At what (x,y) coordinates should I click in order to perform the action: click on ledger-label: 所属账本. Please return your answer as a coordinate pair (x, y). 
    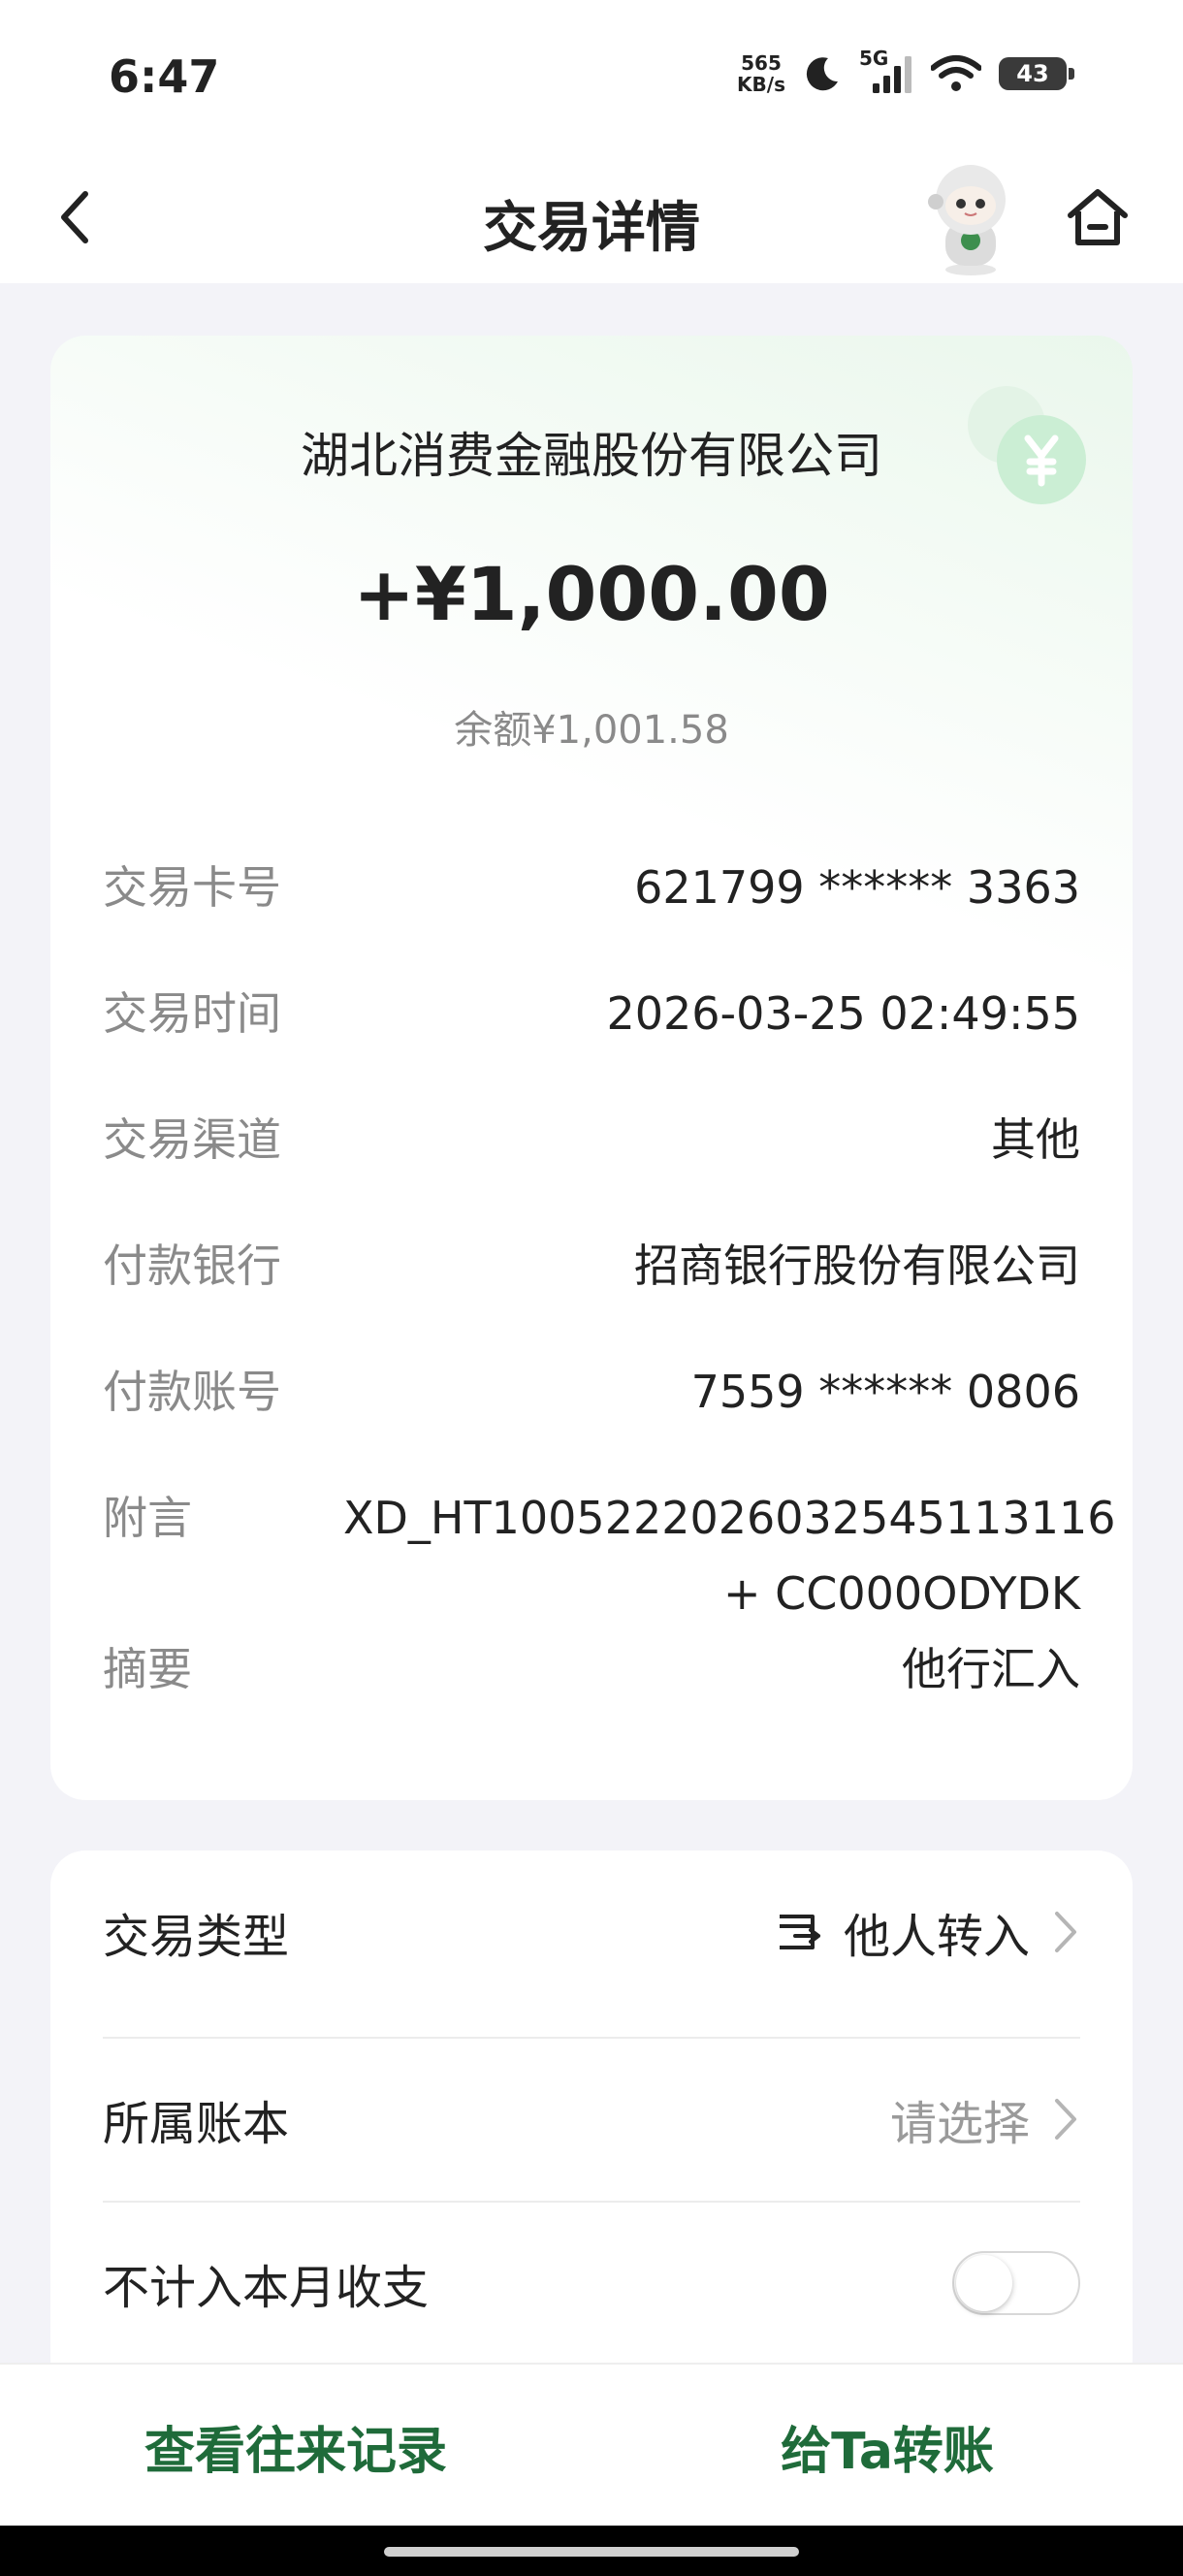
    Looking at the image, I should click on (196, 2124).